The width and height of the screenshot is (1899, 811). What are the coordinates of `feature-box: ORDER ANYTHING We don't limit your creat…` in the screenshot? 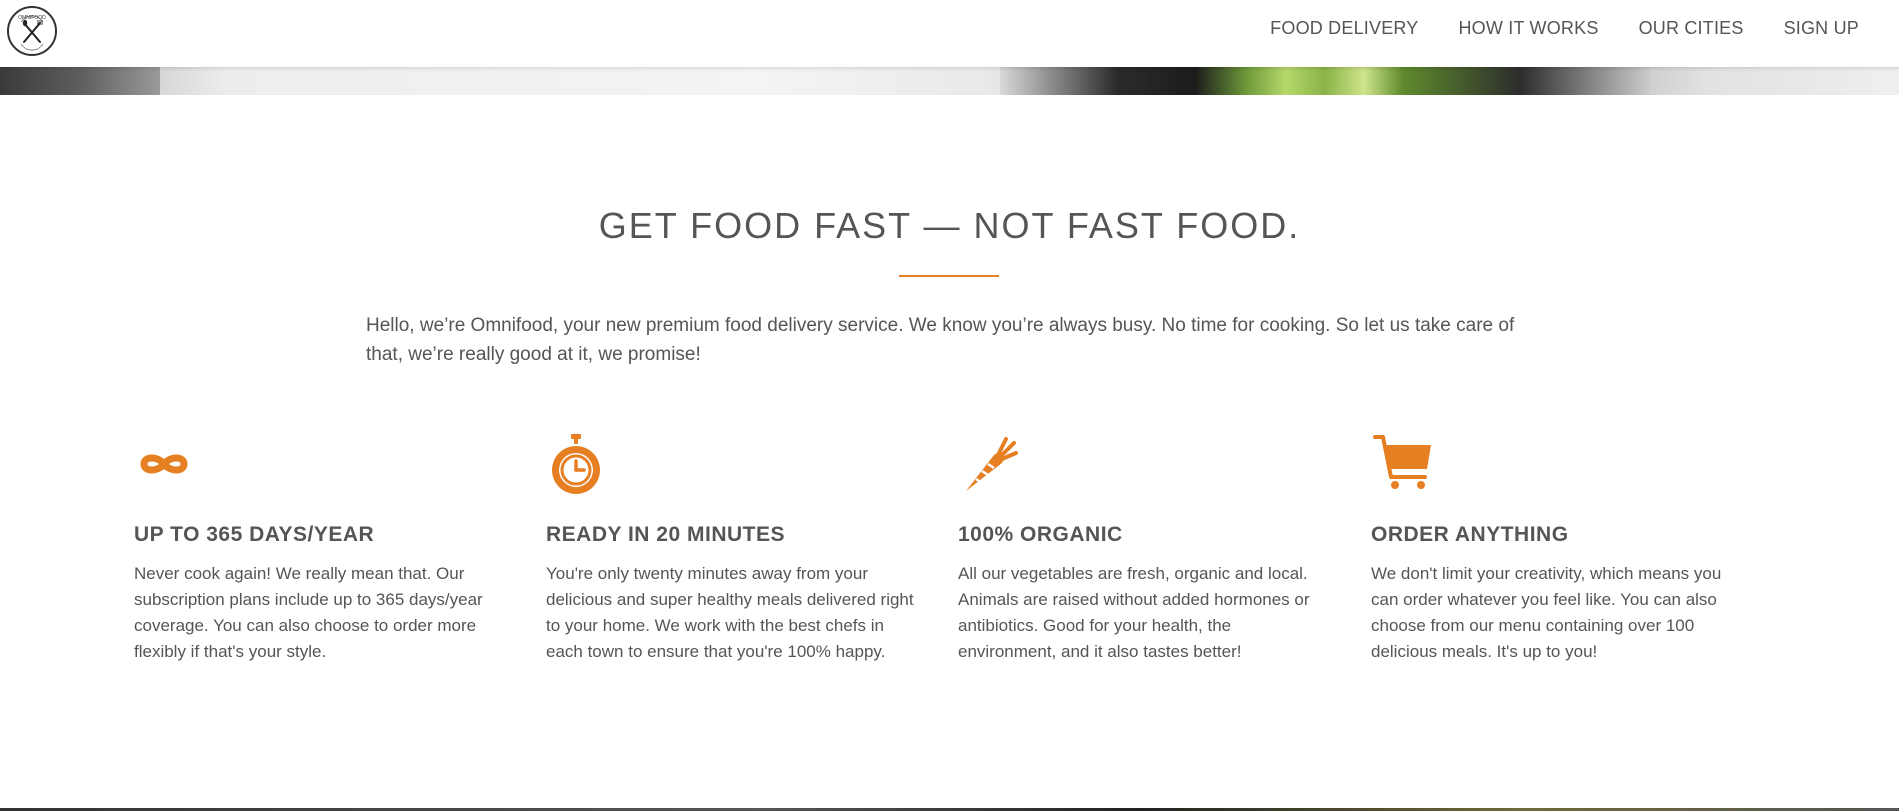 It's located at (1556, 548).